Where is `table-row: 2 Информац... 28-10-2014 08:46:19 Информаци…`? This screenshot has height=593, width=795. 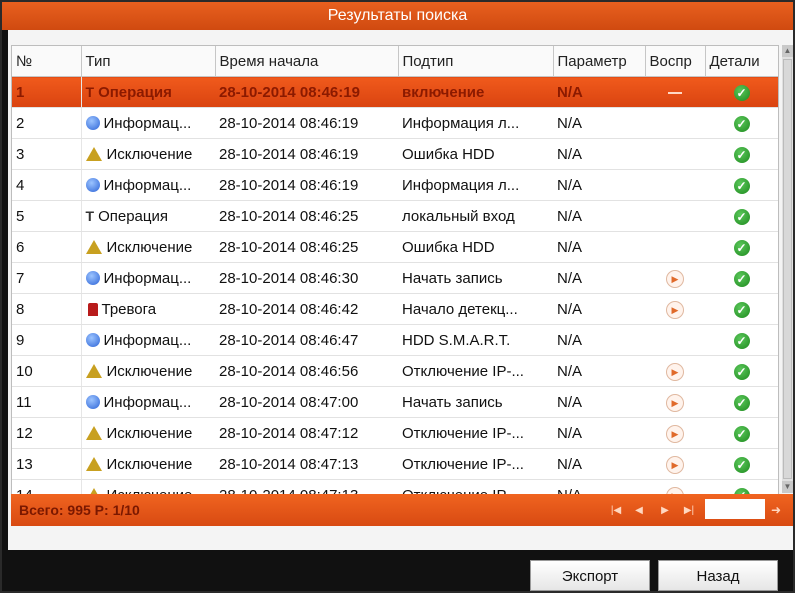
table-row: 2 Информац... 28-10-2014 08:46:19 Информаци… is located at coordinates (395, 123).